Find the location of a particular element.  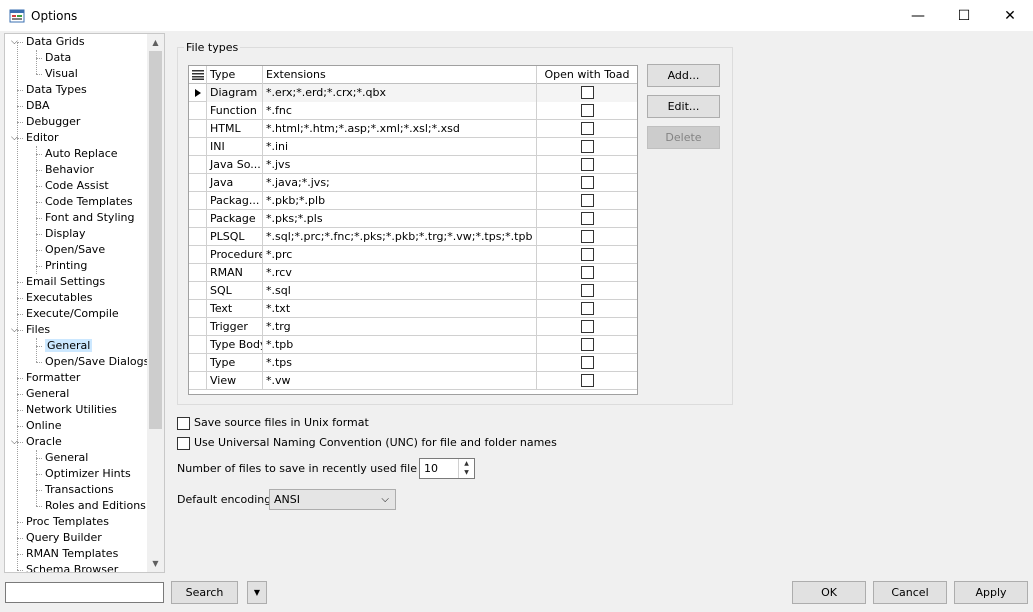

type-cell: HTML is located at coordinates (235, 129).